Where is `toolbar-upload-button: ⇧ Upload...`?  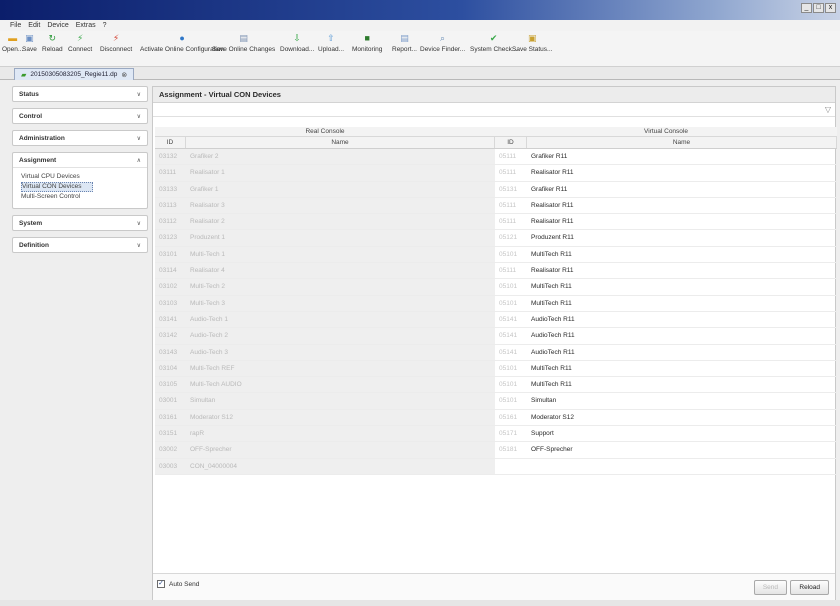 toolbar-upload-button: ⇧ Upload... is located at coordinates (331, 43).